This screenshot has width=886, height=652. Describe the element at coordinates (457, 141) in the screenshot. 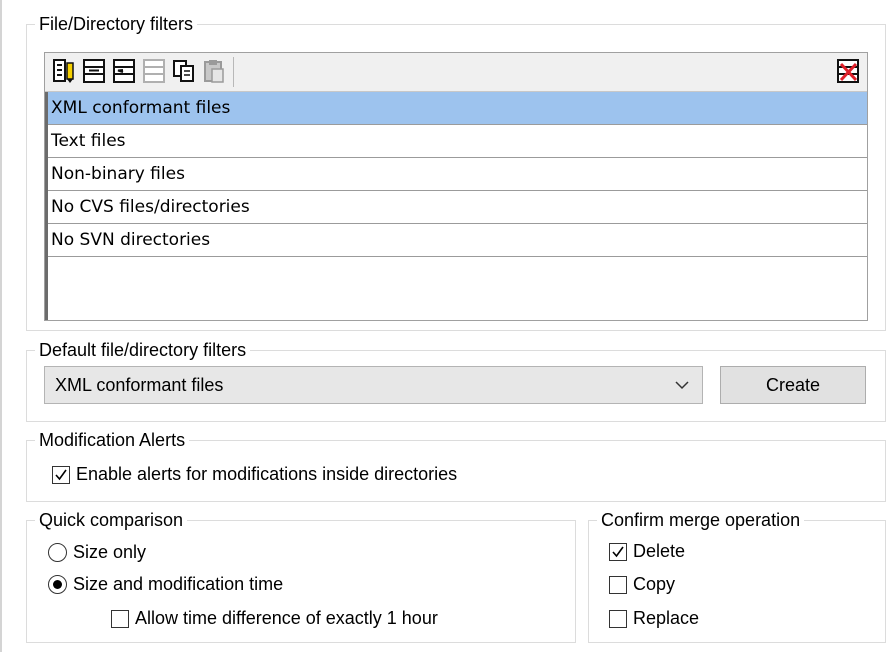

I see `list-item: Text files` at that location.